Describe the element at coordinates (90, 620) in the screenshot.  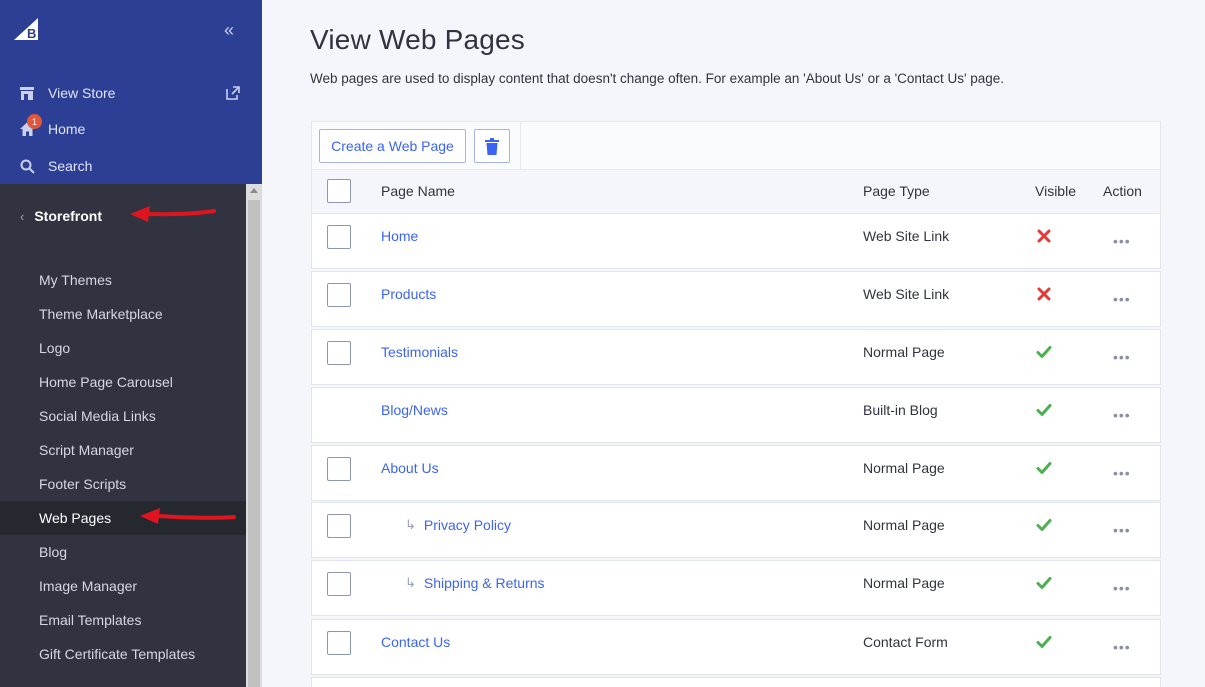
I see `sidebar-item-label: Email Templates` at that location.